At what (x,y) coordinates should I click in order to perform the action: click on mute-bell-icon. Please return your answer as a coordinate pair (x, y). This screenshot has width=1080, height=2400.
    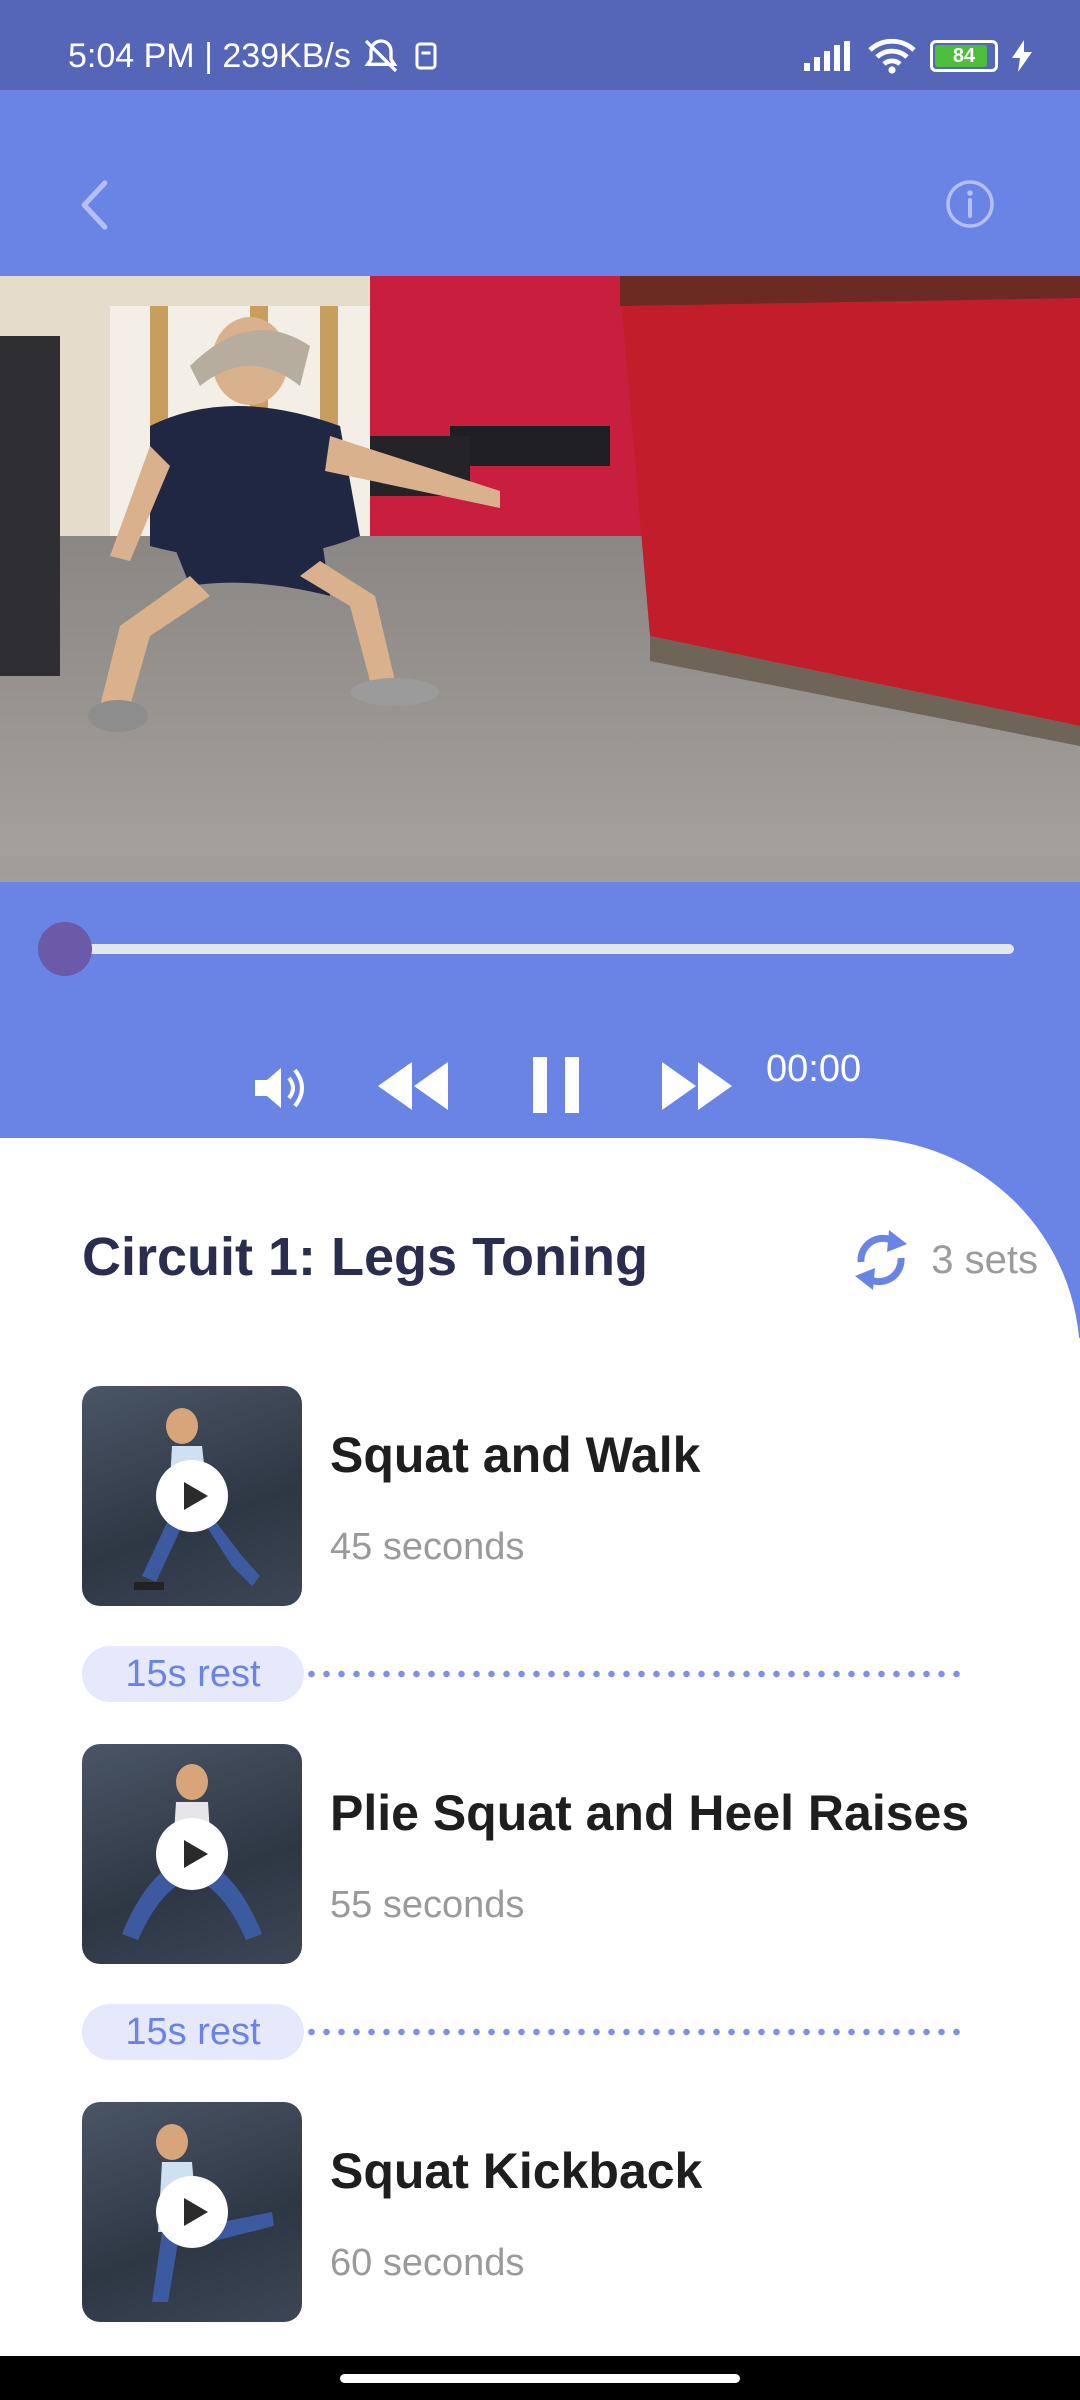
    Looking at the image, I should click on (381, 56).